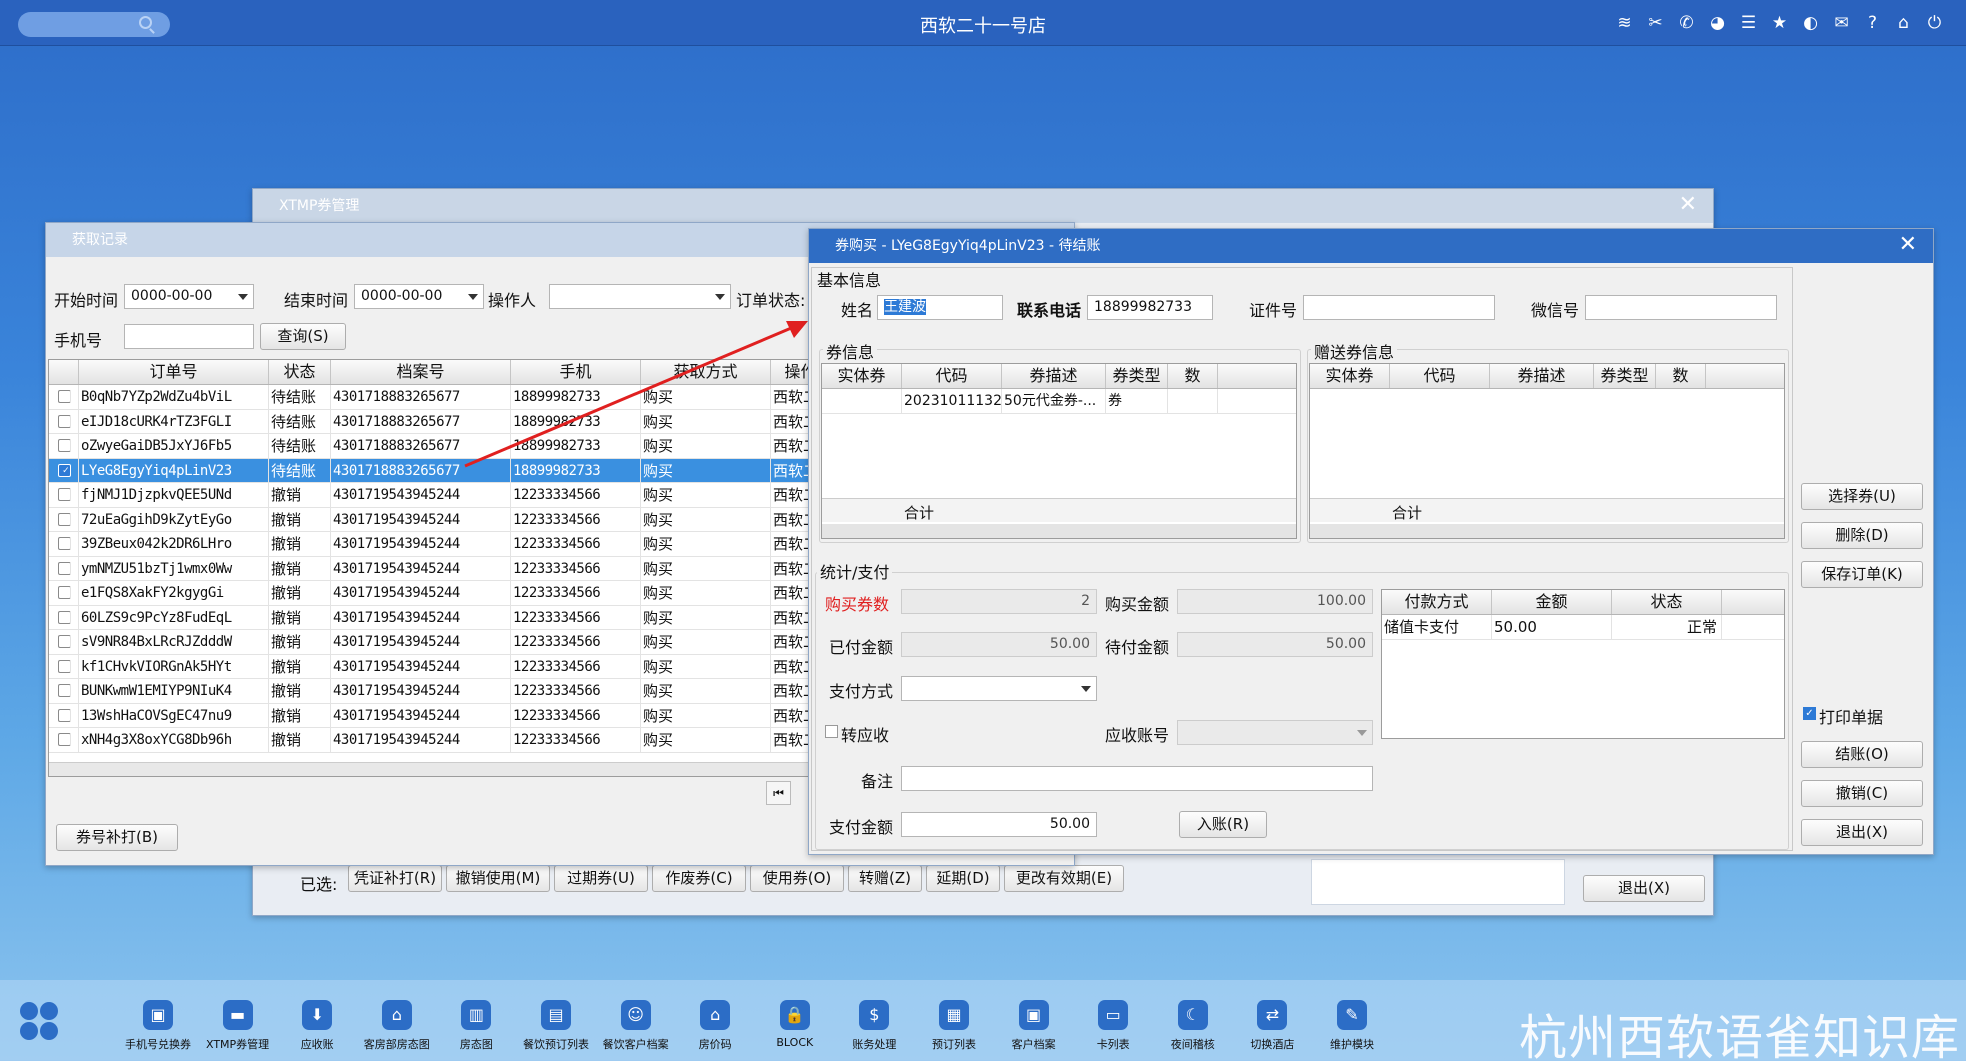 The image size is (1966, 1061). What do you see at coordinates (715, 1044) in the screenshot?
I see `taskbar-label: 房价码` at bounding box center [715, 1044].